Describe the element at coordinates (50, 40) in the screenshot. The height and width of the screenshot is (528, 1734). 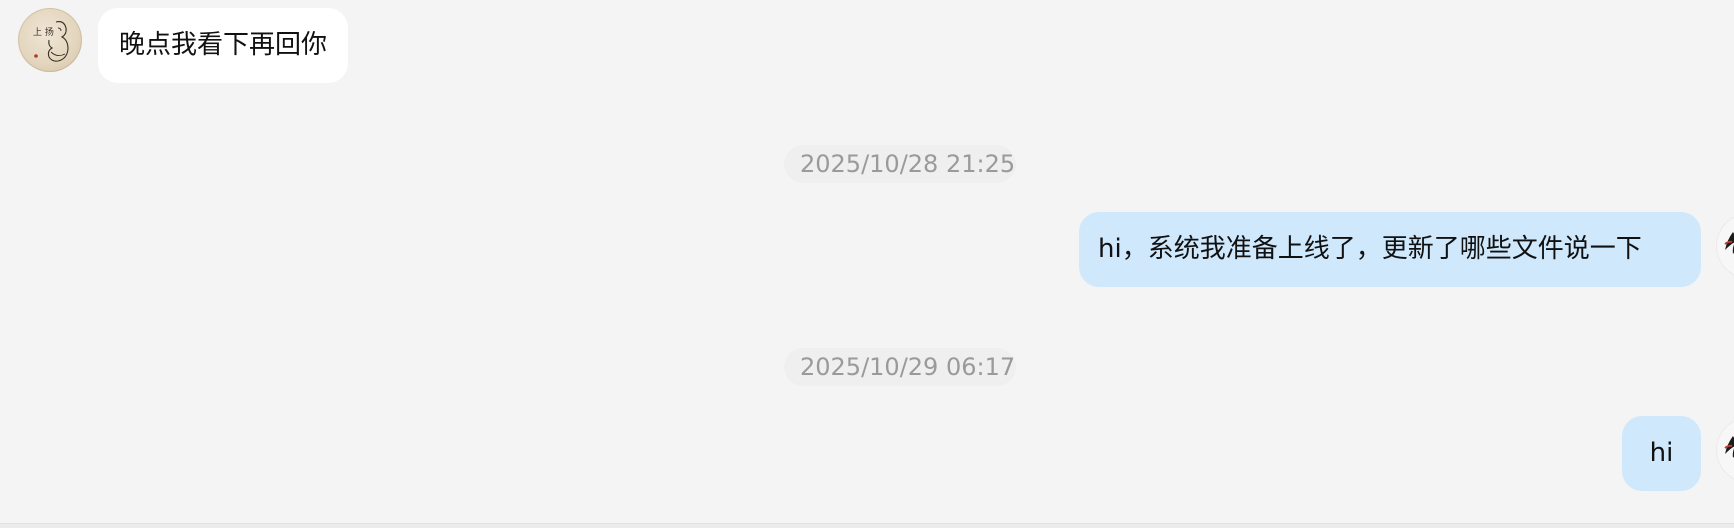
I see `contact-avatar-icon: 上 扬` at that location.